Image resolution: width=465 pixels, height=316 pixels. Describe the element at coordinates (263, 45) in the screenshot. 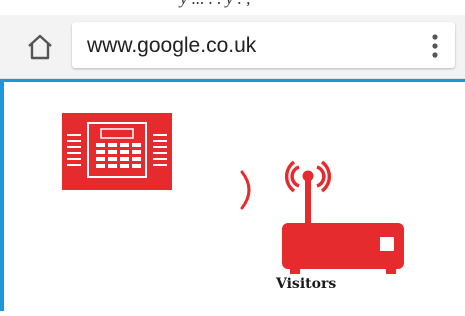

I see `address-bar: www.google.co.uk` at that location.